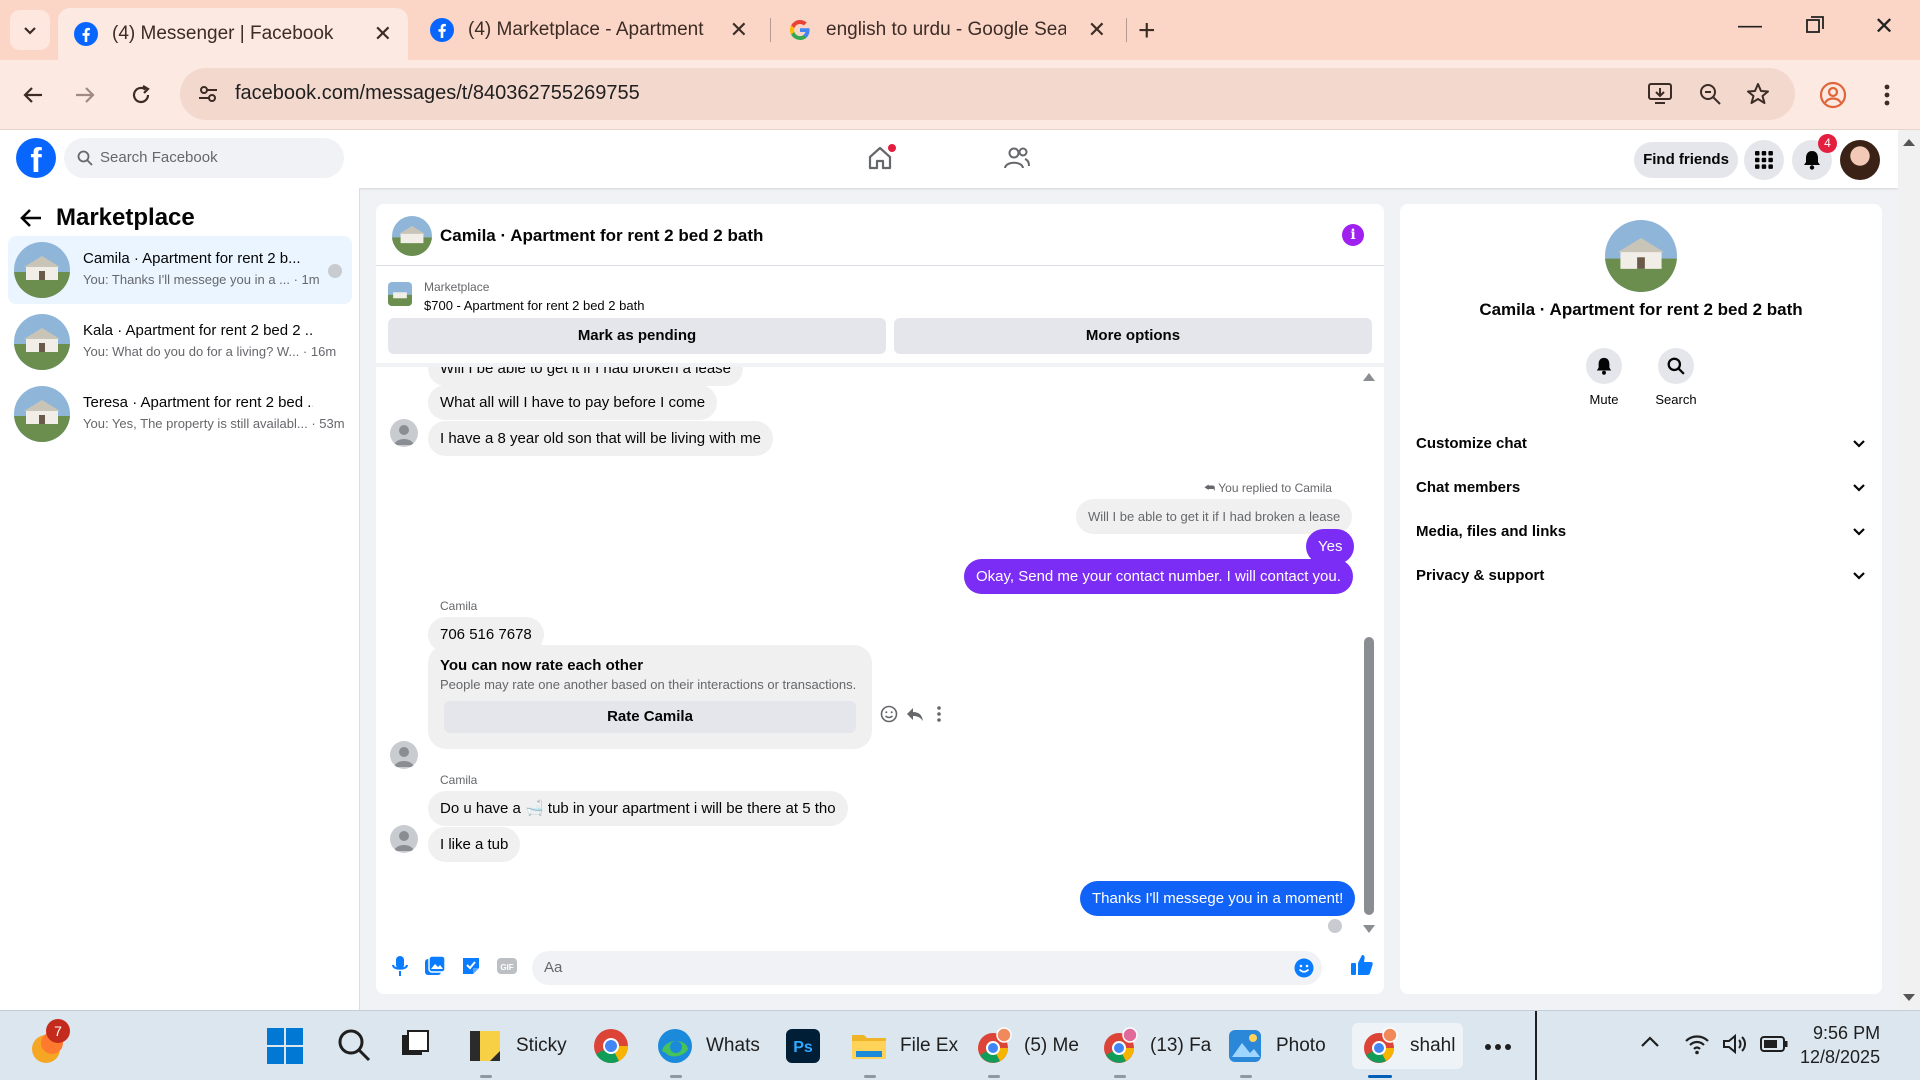 This screenshot has width=1920, height=1080. Describe the element at coordinates (1686, 160) in the screenshot. I see `find-friends-button: Find friends` at that location.